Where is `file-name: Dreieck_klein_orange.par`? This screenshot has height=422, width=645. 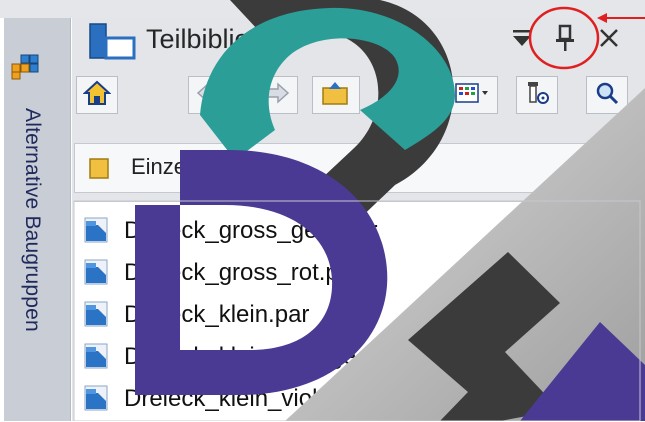 file-name: Dreieck_klein_orange.par is located at coordinates (261, 356).